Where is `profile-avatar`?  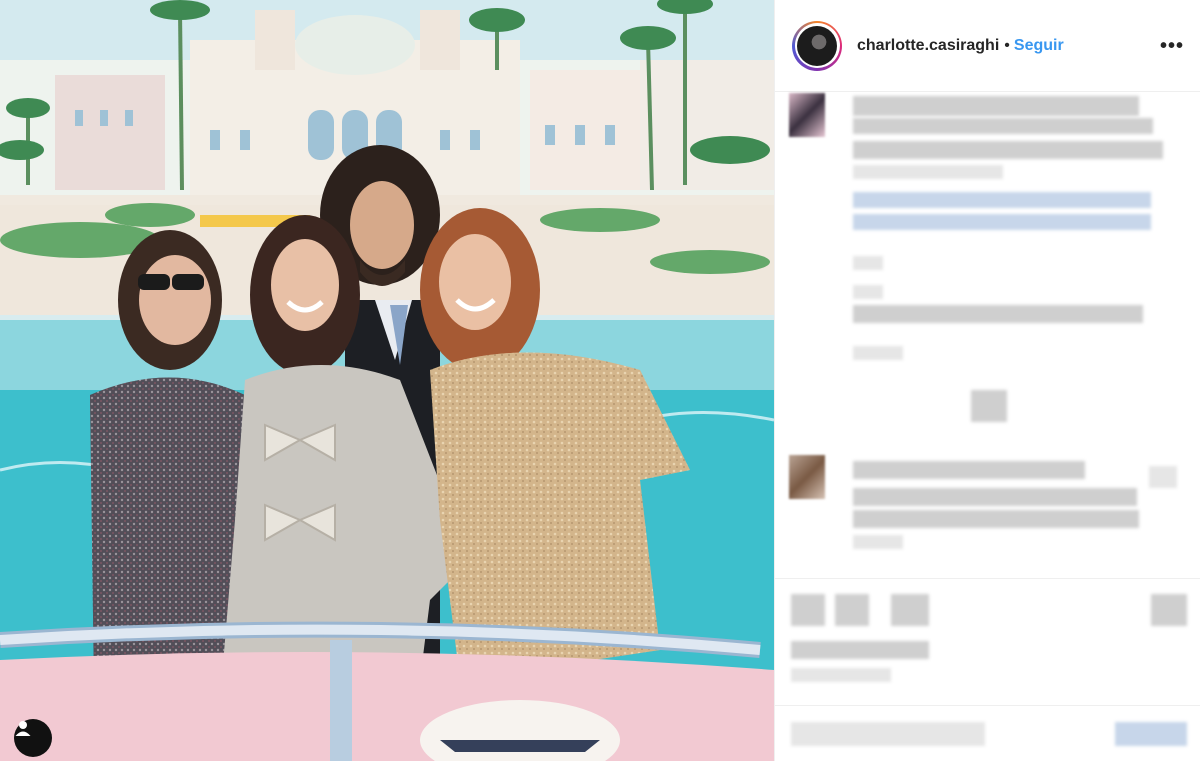
profile-avatar is located at coordinates (817, 45).